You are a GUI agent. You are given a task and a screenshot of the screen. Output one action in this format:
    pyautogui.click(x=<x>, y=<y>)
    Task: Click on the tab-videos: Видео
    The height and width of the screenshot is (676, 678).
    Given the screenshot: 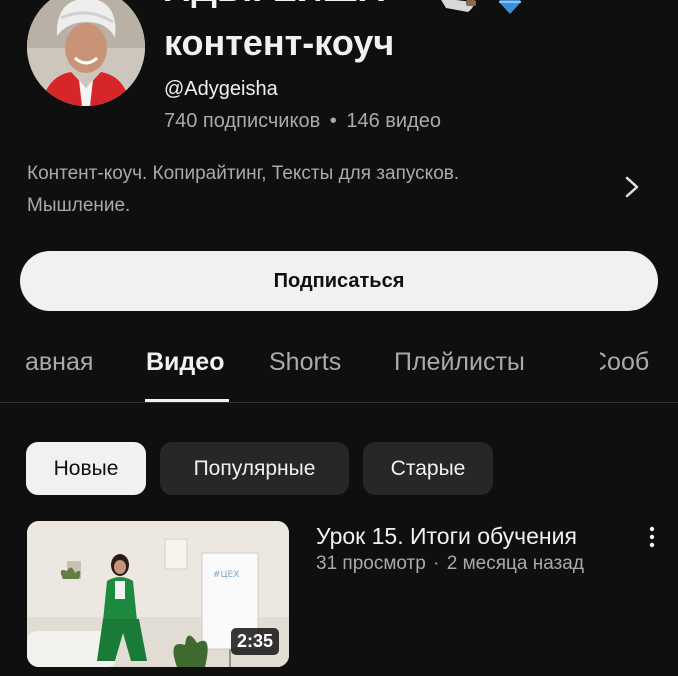 What is the action you would take?
    pyautogui.click(x=185, y=362)
    